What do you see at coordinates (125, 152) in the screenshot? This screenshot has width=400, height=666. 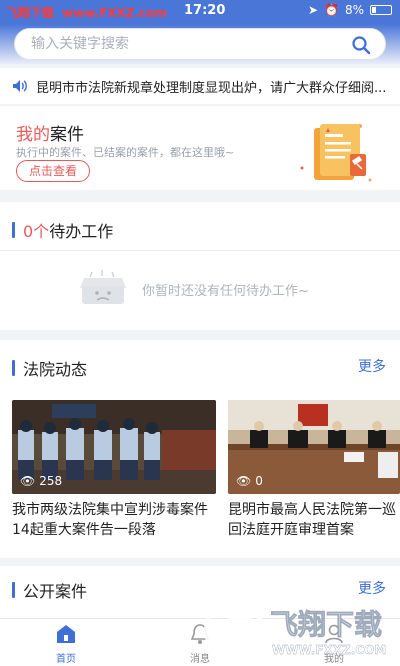 I see `my-cases-desc: 执行中的案件、已结案的案件，都在这里哦~` at bounding box center [125, 152].